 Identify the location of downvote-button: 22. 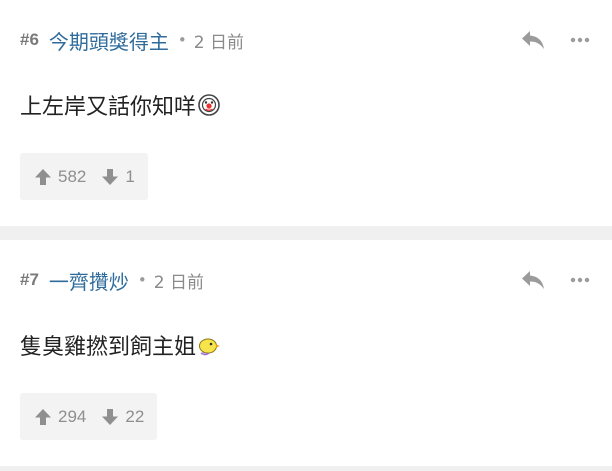
(122, 417).